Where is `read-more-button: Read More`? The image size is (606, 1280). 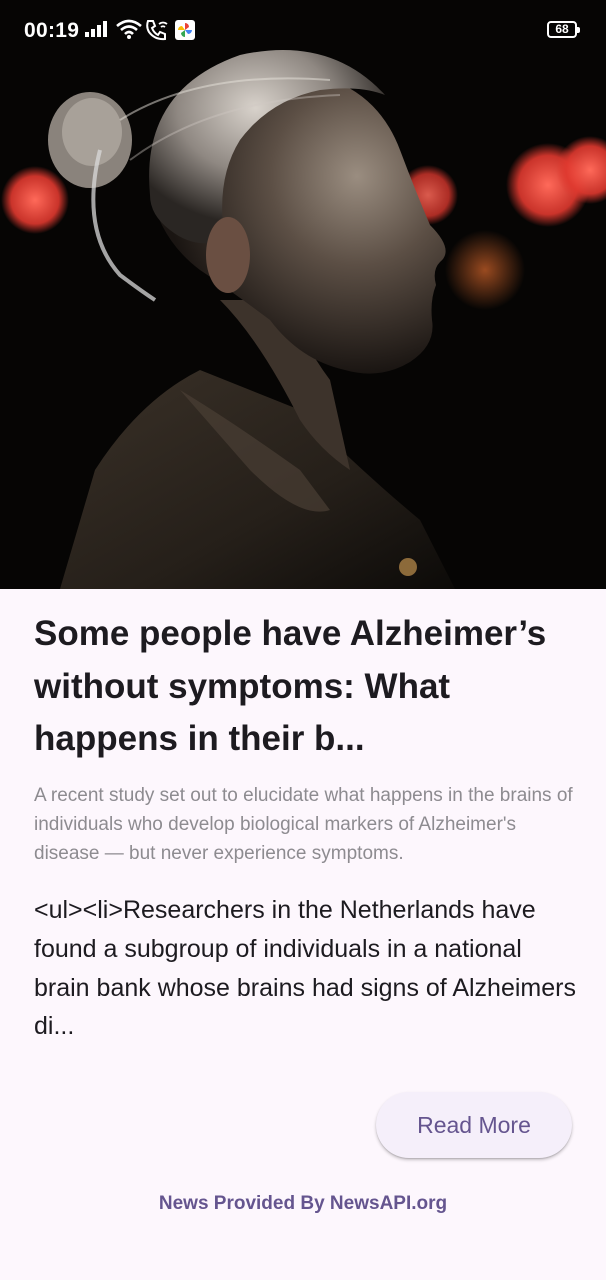
read-more-button: Read More is located at coordinates (474, 1125).